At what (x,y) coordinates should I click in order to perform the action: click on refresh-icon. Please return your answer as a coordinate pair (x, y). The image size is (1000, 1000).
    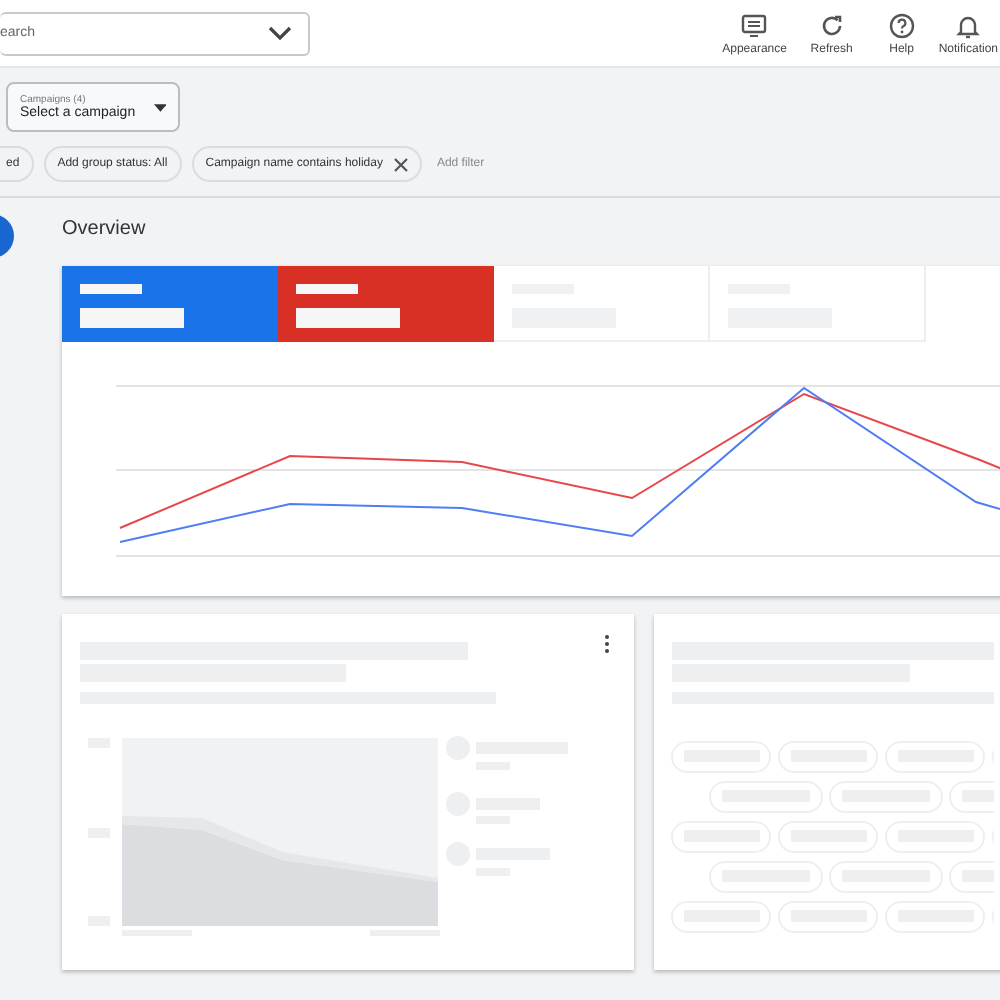
    Looking at the image, I should click on (831, 25).